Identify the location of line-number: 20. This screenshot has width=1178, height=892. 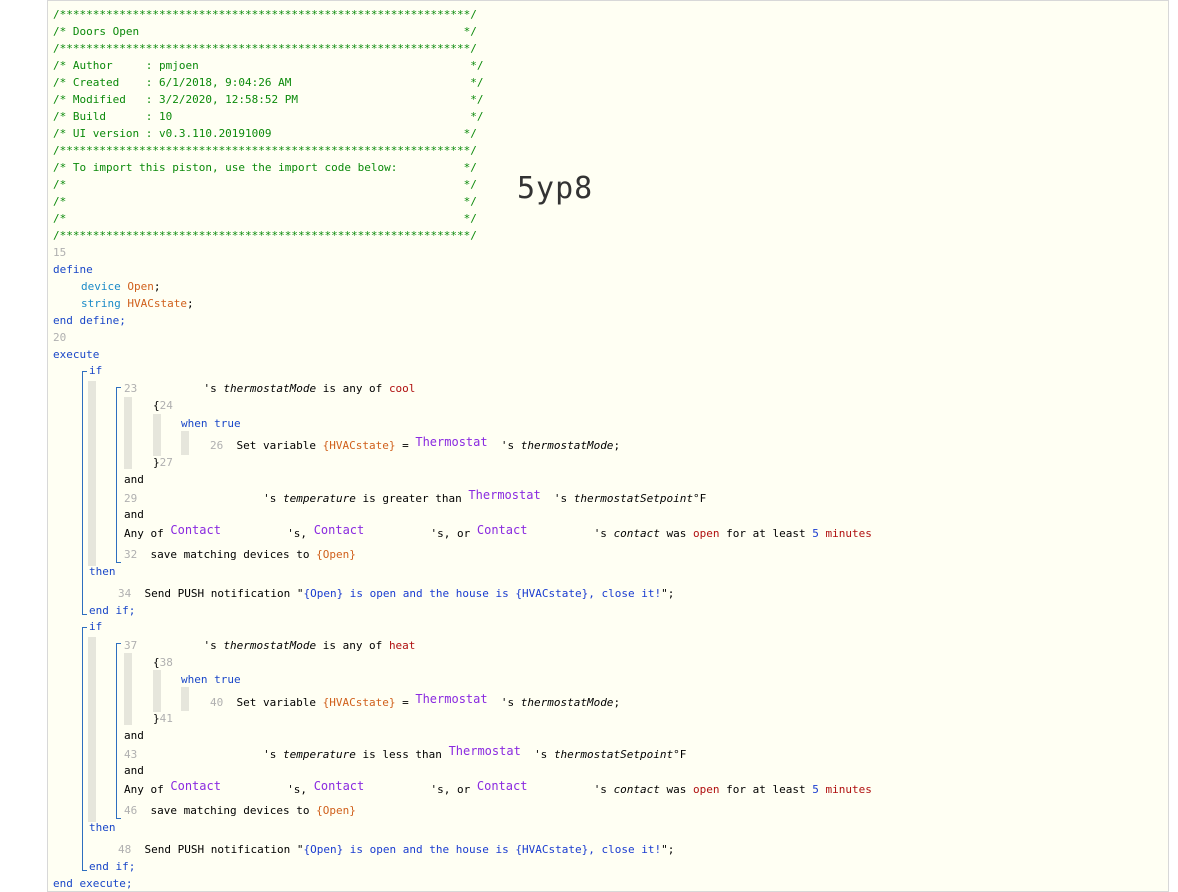
(60, 337).